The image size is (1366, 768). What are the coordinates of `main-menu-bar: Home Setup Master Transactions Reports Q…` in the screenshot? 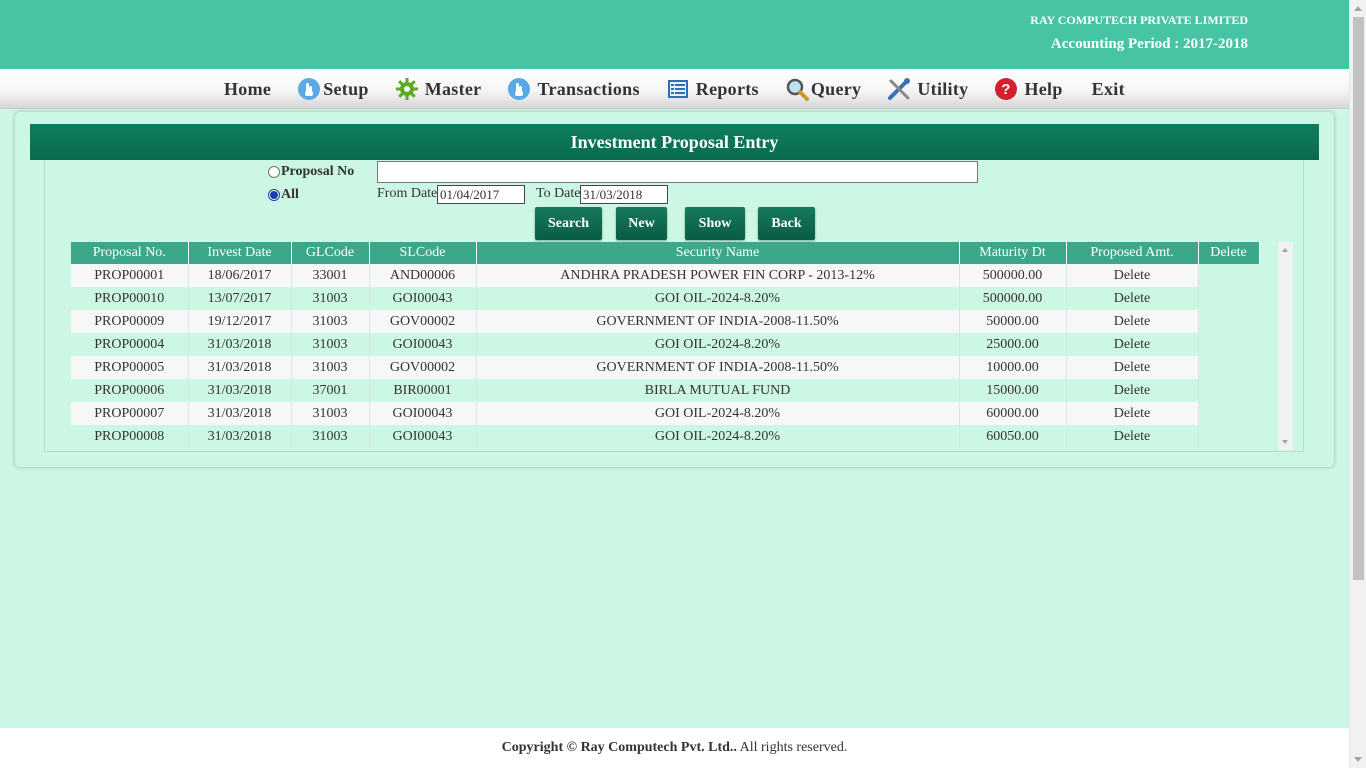 It's located at (674, 89).